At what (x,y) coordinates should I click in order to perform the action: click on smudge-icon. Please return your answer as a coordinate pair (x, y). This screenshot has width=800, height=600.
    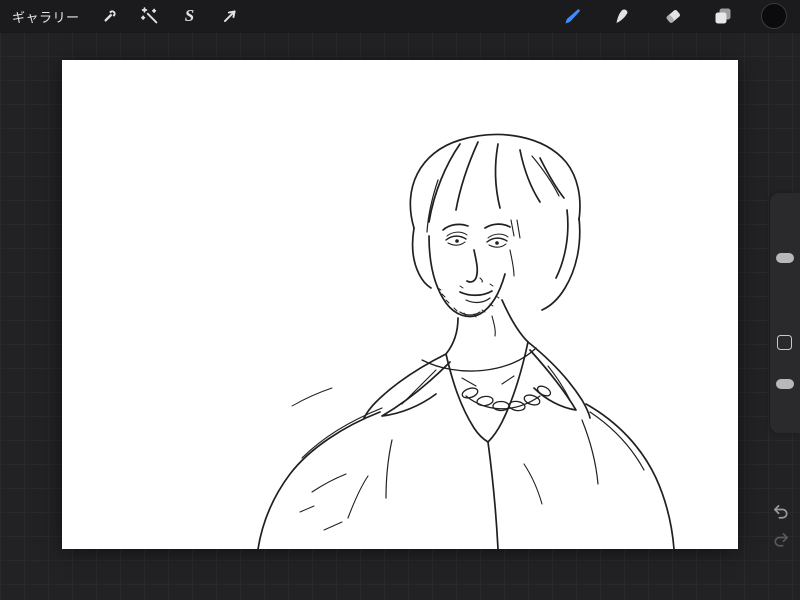
    Looking at the image, I should click on (622, 16).